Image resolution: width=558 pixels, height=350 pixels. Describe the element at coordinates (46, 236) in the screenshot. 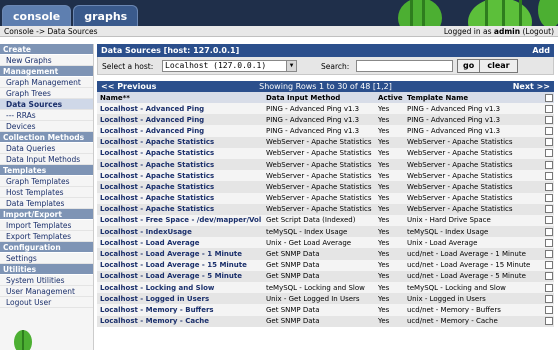

I see `sidebar-item-export-templates: Export Templates` at that location.